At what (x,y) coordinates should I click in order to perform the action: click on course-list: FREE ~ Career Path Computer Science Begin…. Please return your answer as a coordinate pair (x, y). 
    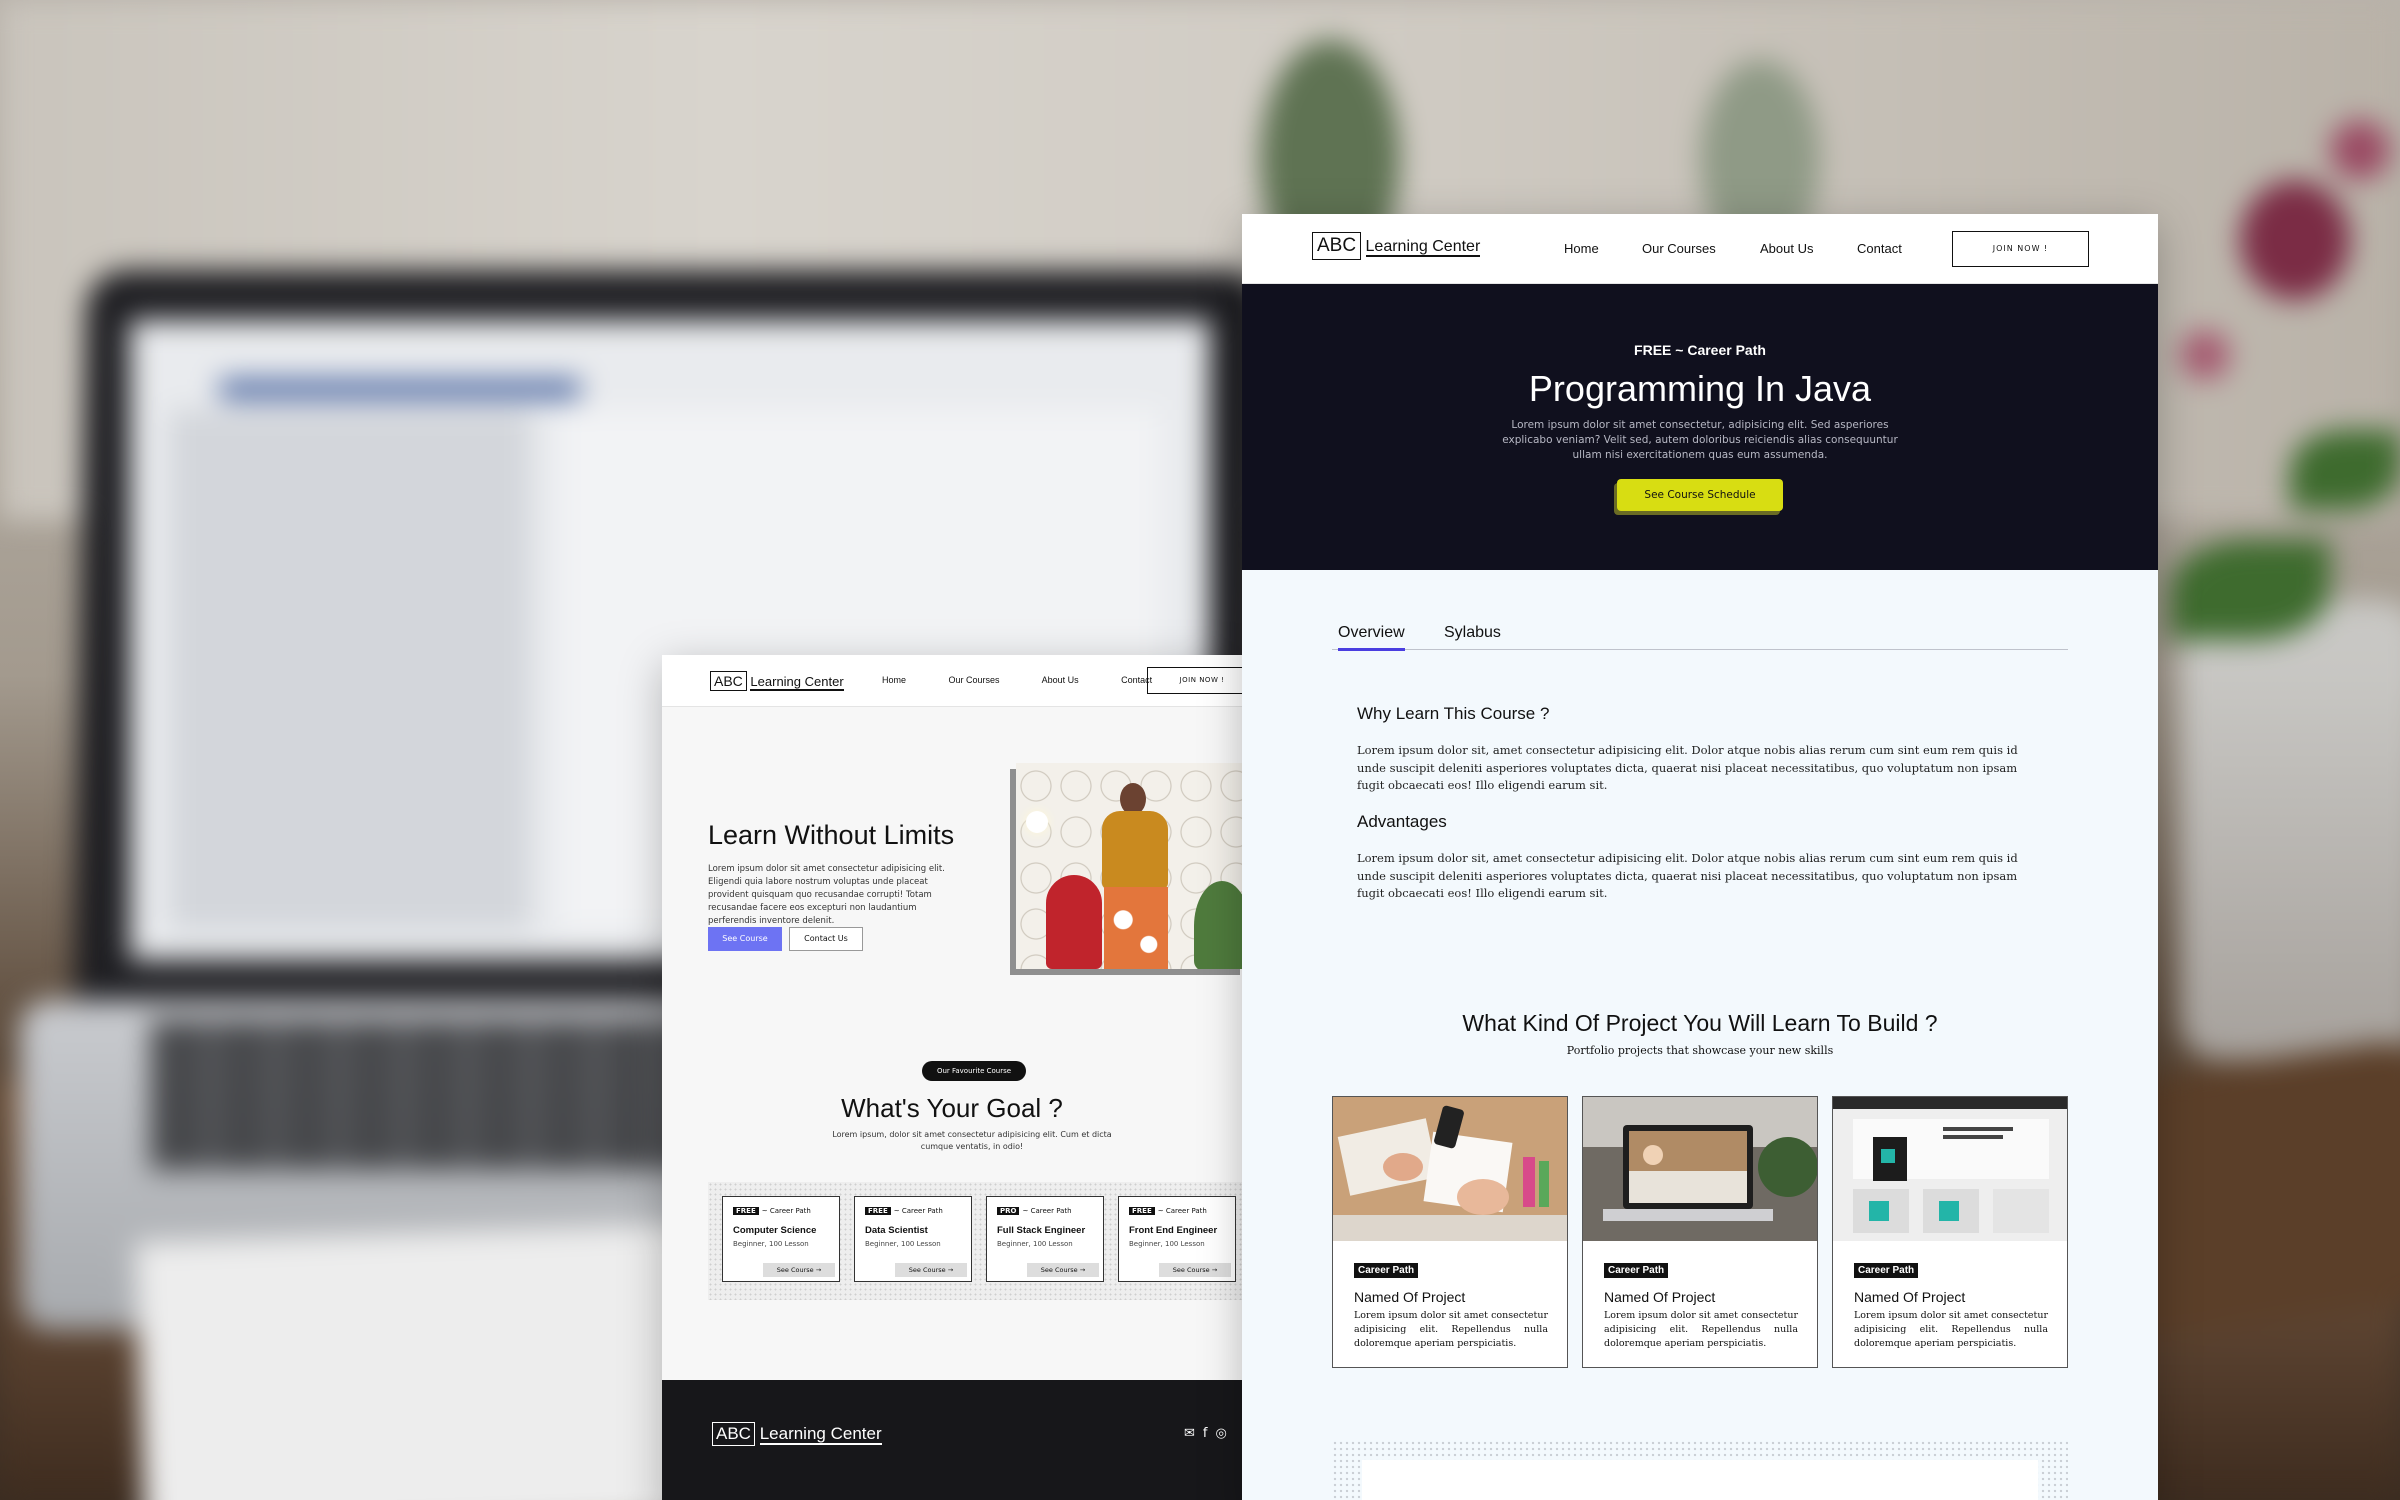
    Looking at the image, I should click on (975, 1241).